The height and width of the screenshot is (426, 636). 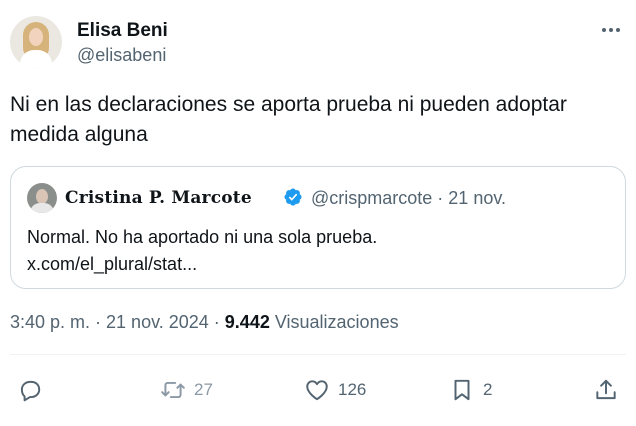 What do you see at coordinates (158, 198) in the screenshot?
I see `quoted-author-name: Cristina P. Marcote` at bounding box center [158, 198].